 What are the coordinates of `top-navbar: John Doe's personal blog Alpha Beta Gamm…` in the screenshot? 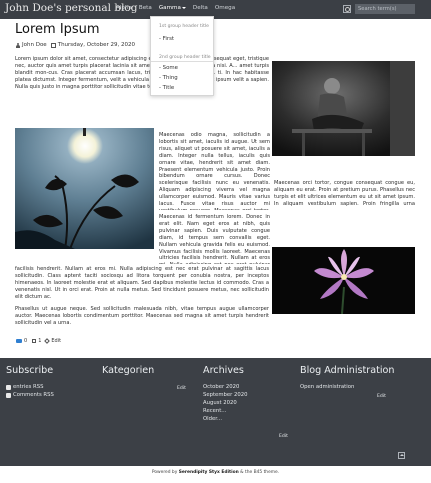 It's located at (215, 9).